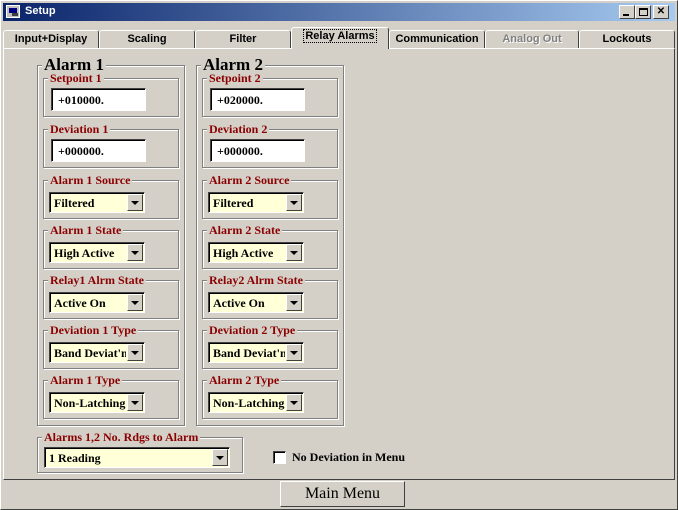 The image size is (678, 510). I want to click on deviation-1-label: Deviation 1, so click(79, 129).